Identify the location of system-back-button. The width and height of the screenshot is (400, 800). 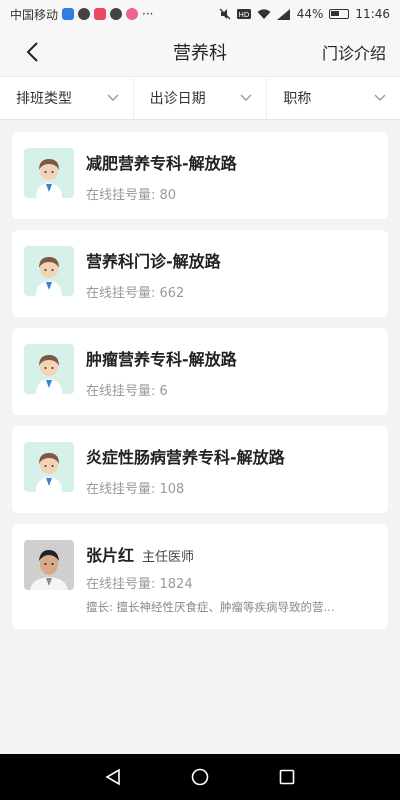
(113, 777).